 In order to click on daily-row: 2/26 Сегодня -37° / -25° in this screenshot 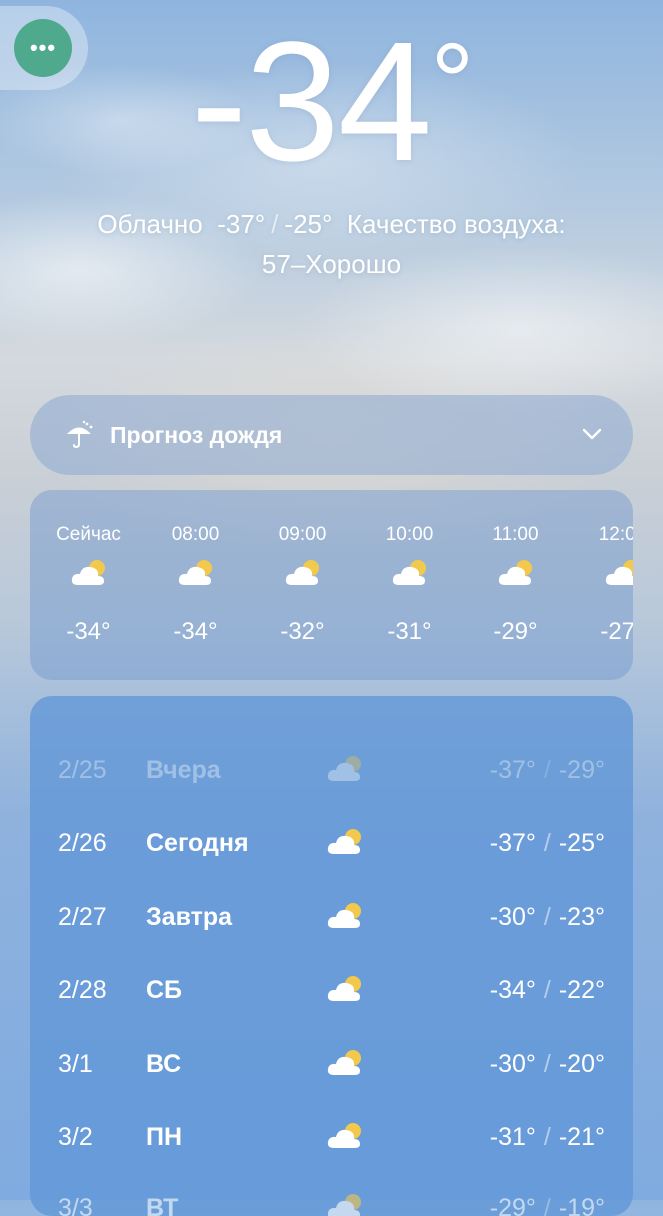, I will do `click(331, 844)`.